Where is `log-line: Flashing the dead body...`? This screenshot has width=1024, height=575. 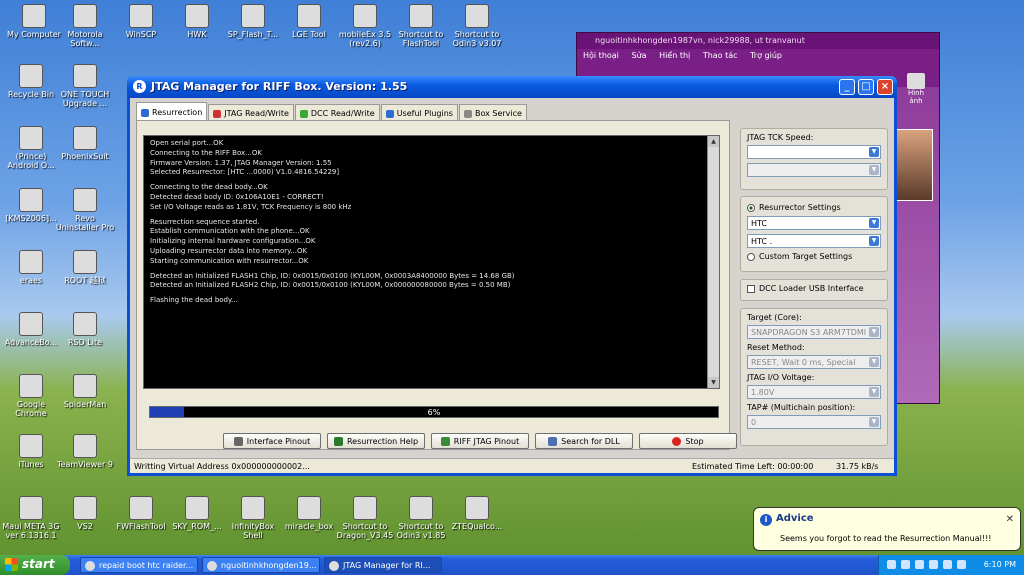 log-line: Flashing the dead body... is located at coordinates (194, 300).